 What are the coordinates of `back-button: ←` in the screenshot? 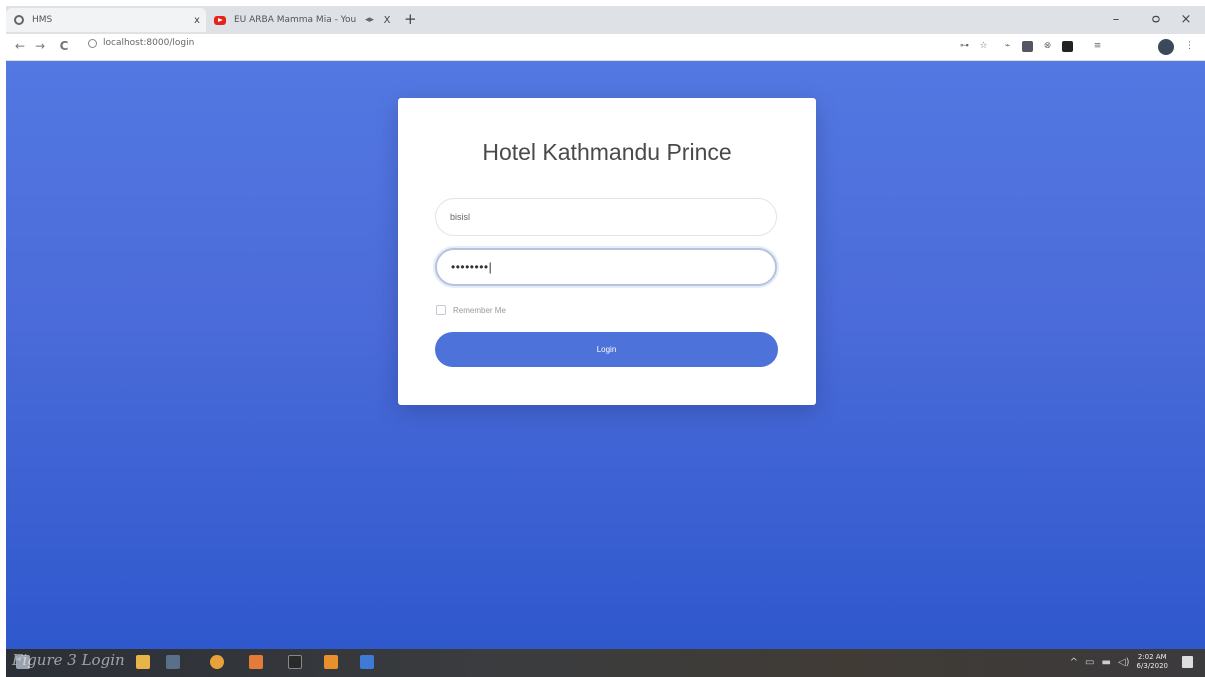 It's located at (20, 46).